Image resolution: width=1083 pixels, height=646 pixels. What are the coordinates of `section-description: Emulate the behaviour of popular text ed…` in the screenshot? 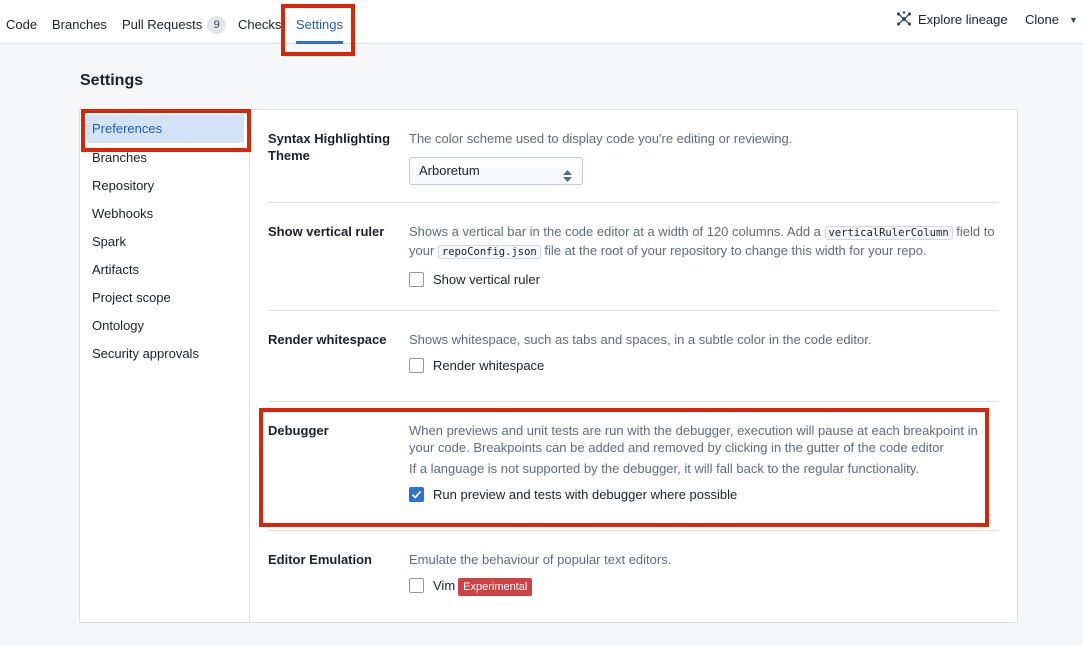 It's located at (540, 559).